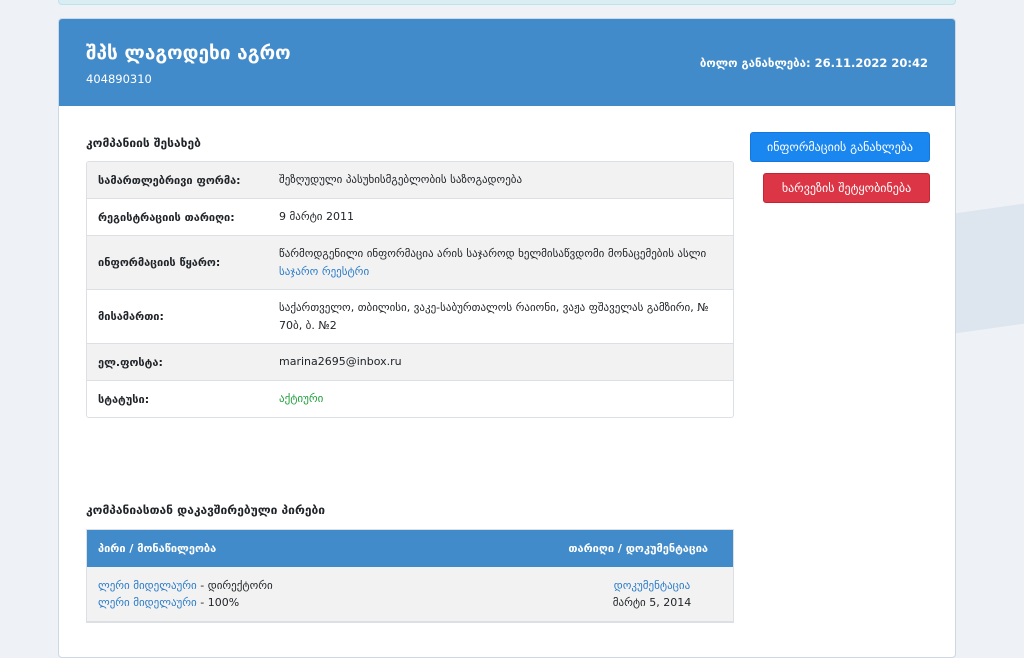 This screenshot has width=1024, height=658. Describe the element at coordinates (324, 271) in the screenshot. I see `public-registry-link: საჯარო რეესტრი` at that location.